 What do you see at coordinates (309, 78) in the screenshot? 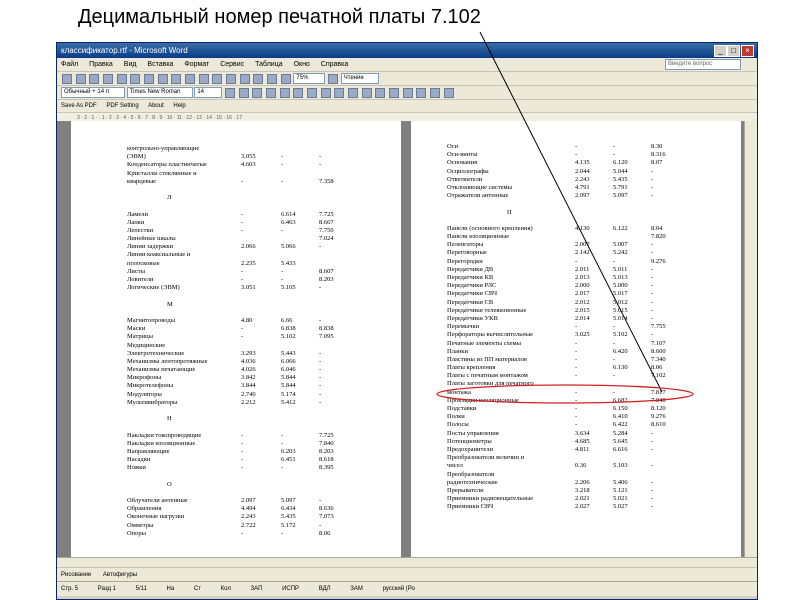
I see `zoom-combo: 75%` at bounding box center [309, 78].